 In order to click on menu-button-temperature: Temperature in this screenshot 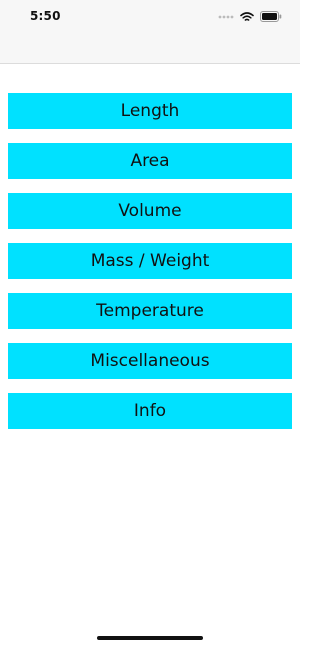, I will do `click(150, 311)`.